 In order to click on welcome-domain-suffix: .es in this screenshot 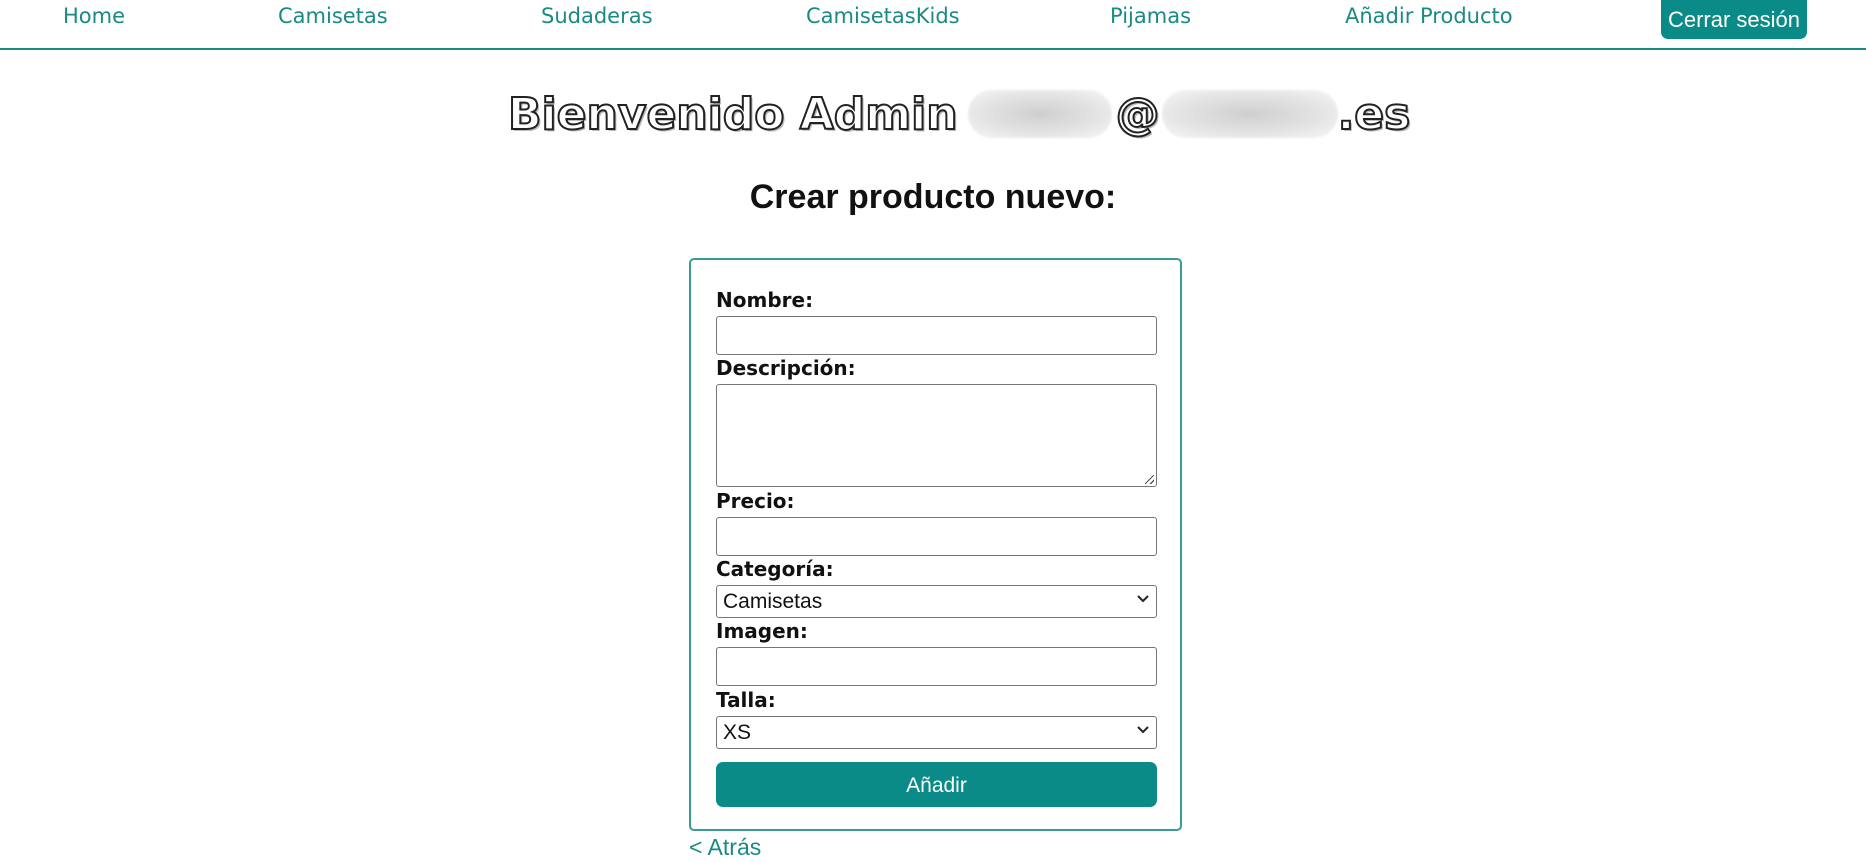, I will do `click(1374, 114)`.